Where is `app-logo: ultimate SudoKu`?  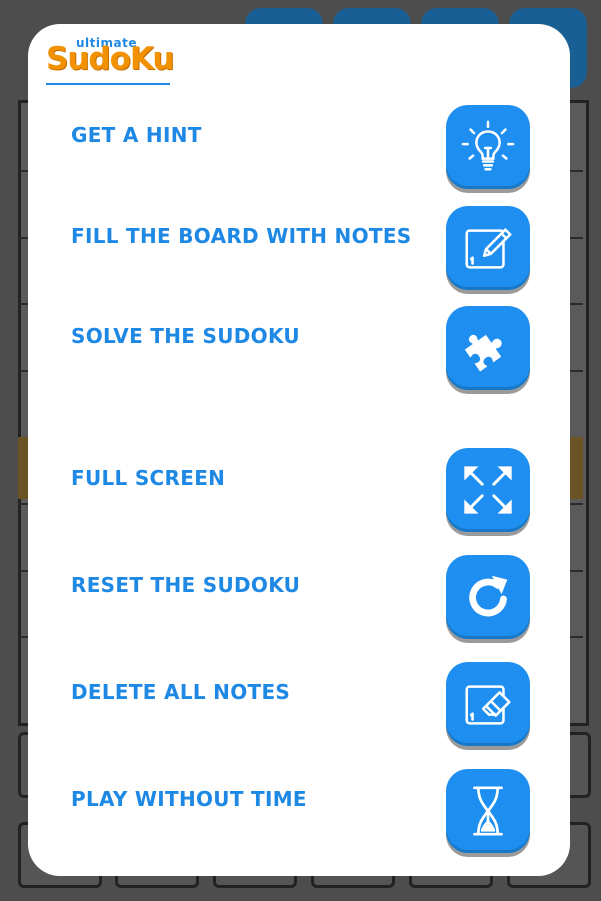
app-logo: ultimate SudoKu is located at coordinates (110, 62).